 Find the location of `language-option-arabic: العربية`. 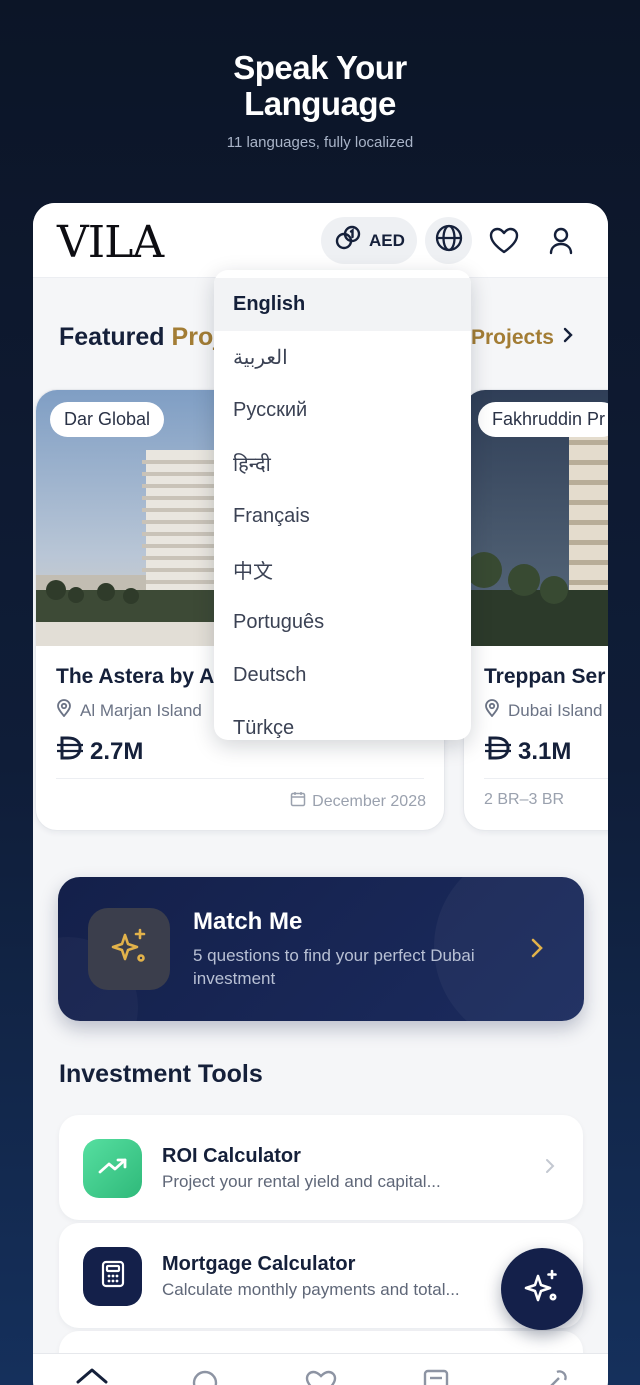

language-option-arabic: العربية is located at coordinates (342, 357).